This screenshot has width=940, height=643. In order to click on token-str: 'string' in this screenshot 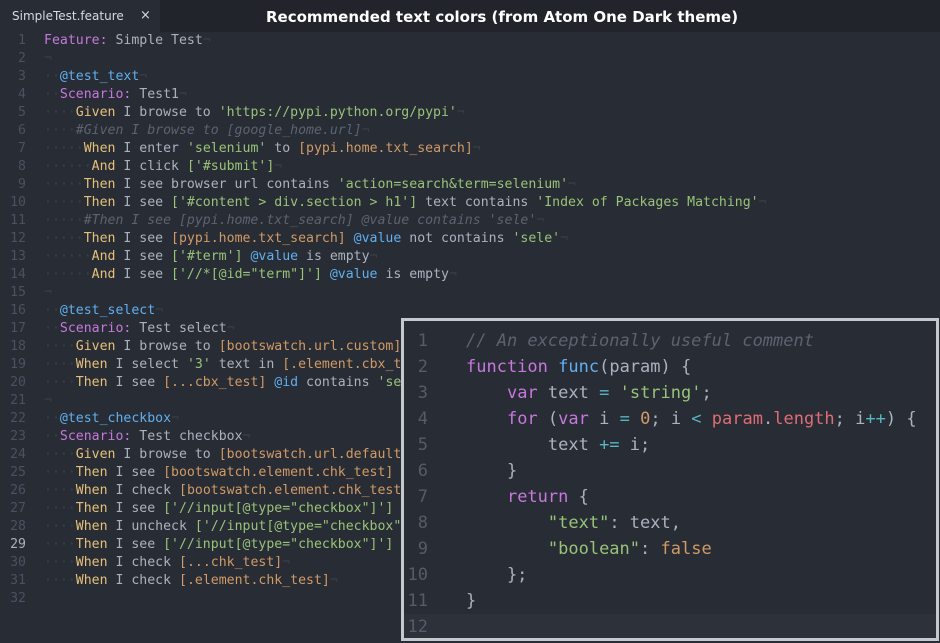, I will do `click(660, 393)`.